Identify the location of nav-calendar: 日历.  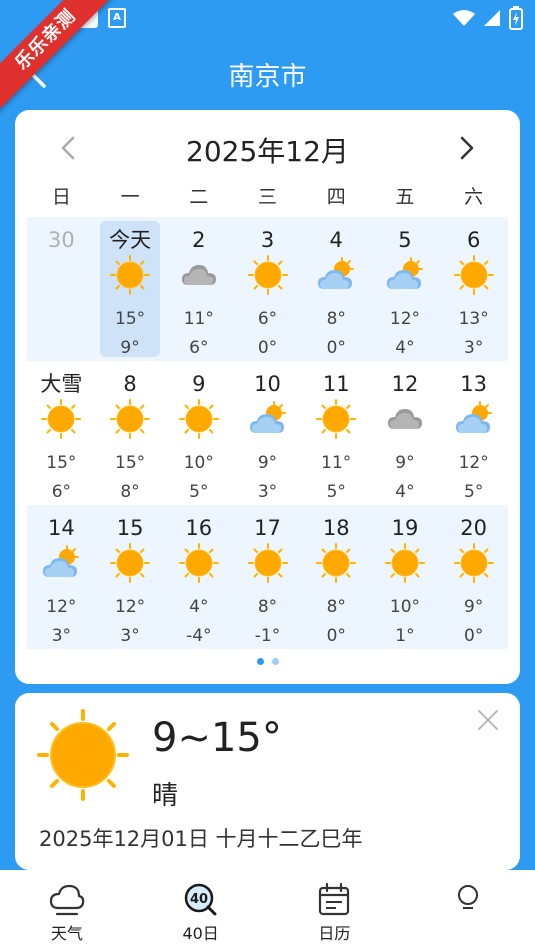
(335, 911).